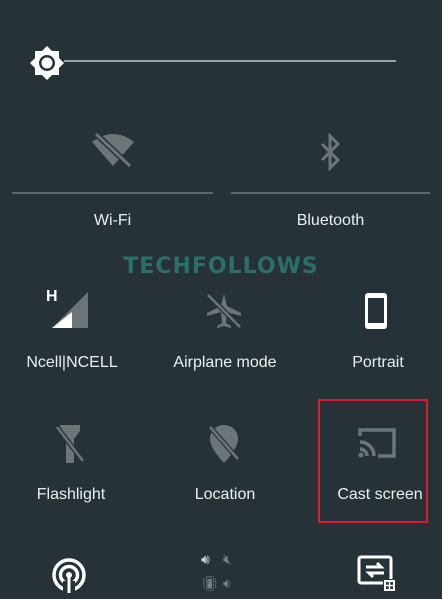 The image size is (442, 599). What do you see at coordinates (330, 193) in the screenshot?
I see `bluetooth-divider` at bounding box center [330, 193].